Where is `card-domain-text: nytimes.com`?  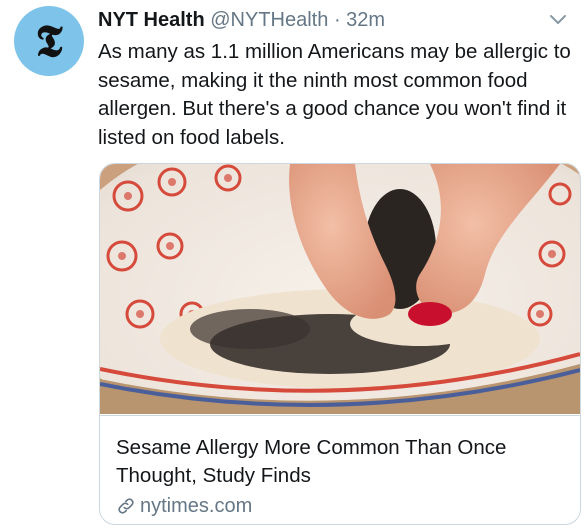
card-domain-text: nytimes.com is located at coordinates (196, 506).